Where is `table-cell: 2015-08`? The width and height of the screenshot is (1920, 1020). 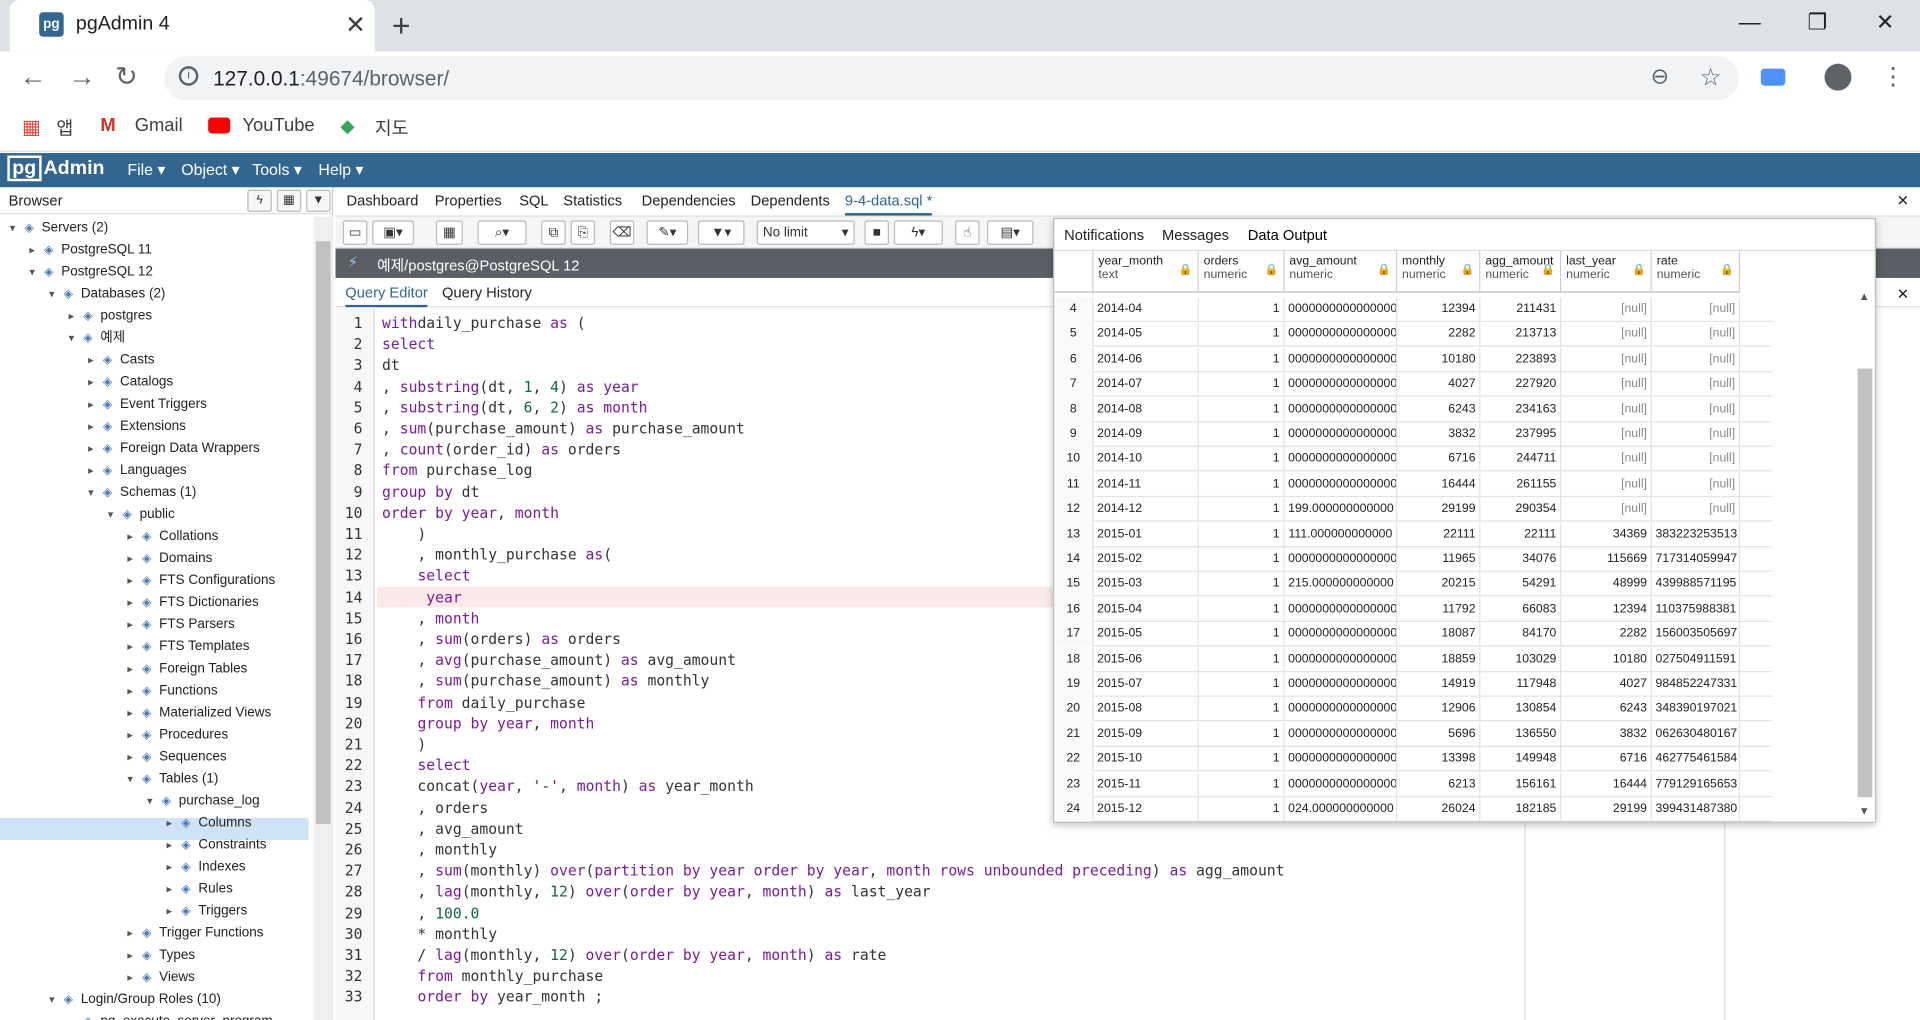
table-cell: 2015-08 is located at coordinates (1146, 709).